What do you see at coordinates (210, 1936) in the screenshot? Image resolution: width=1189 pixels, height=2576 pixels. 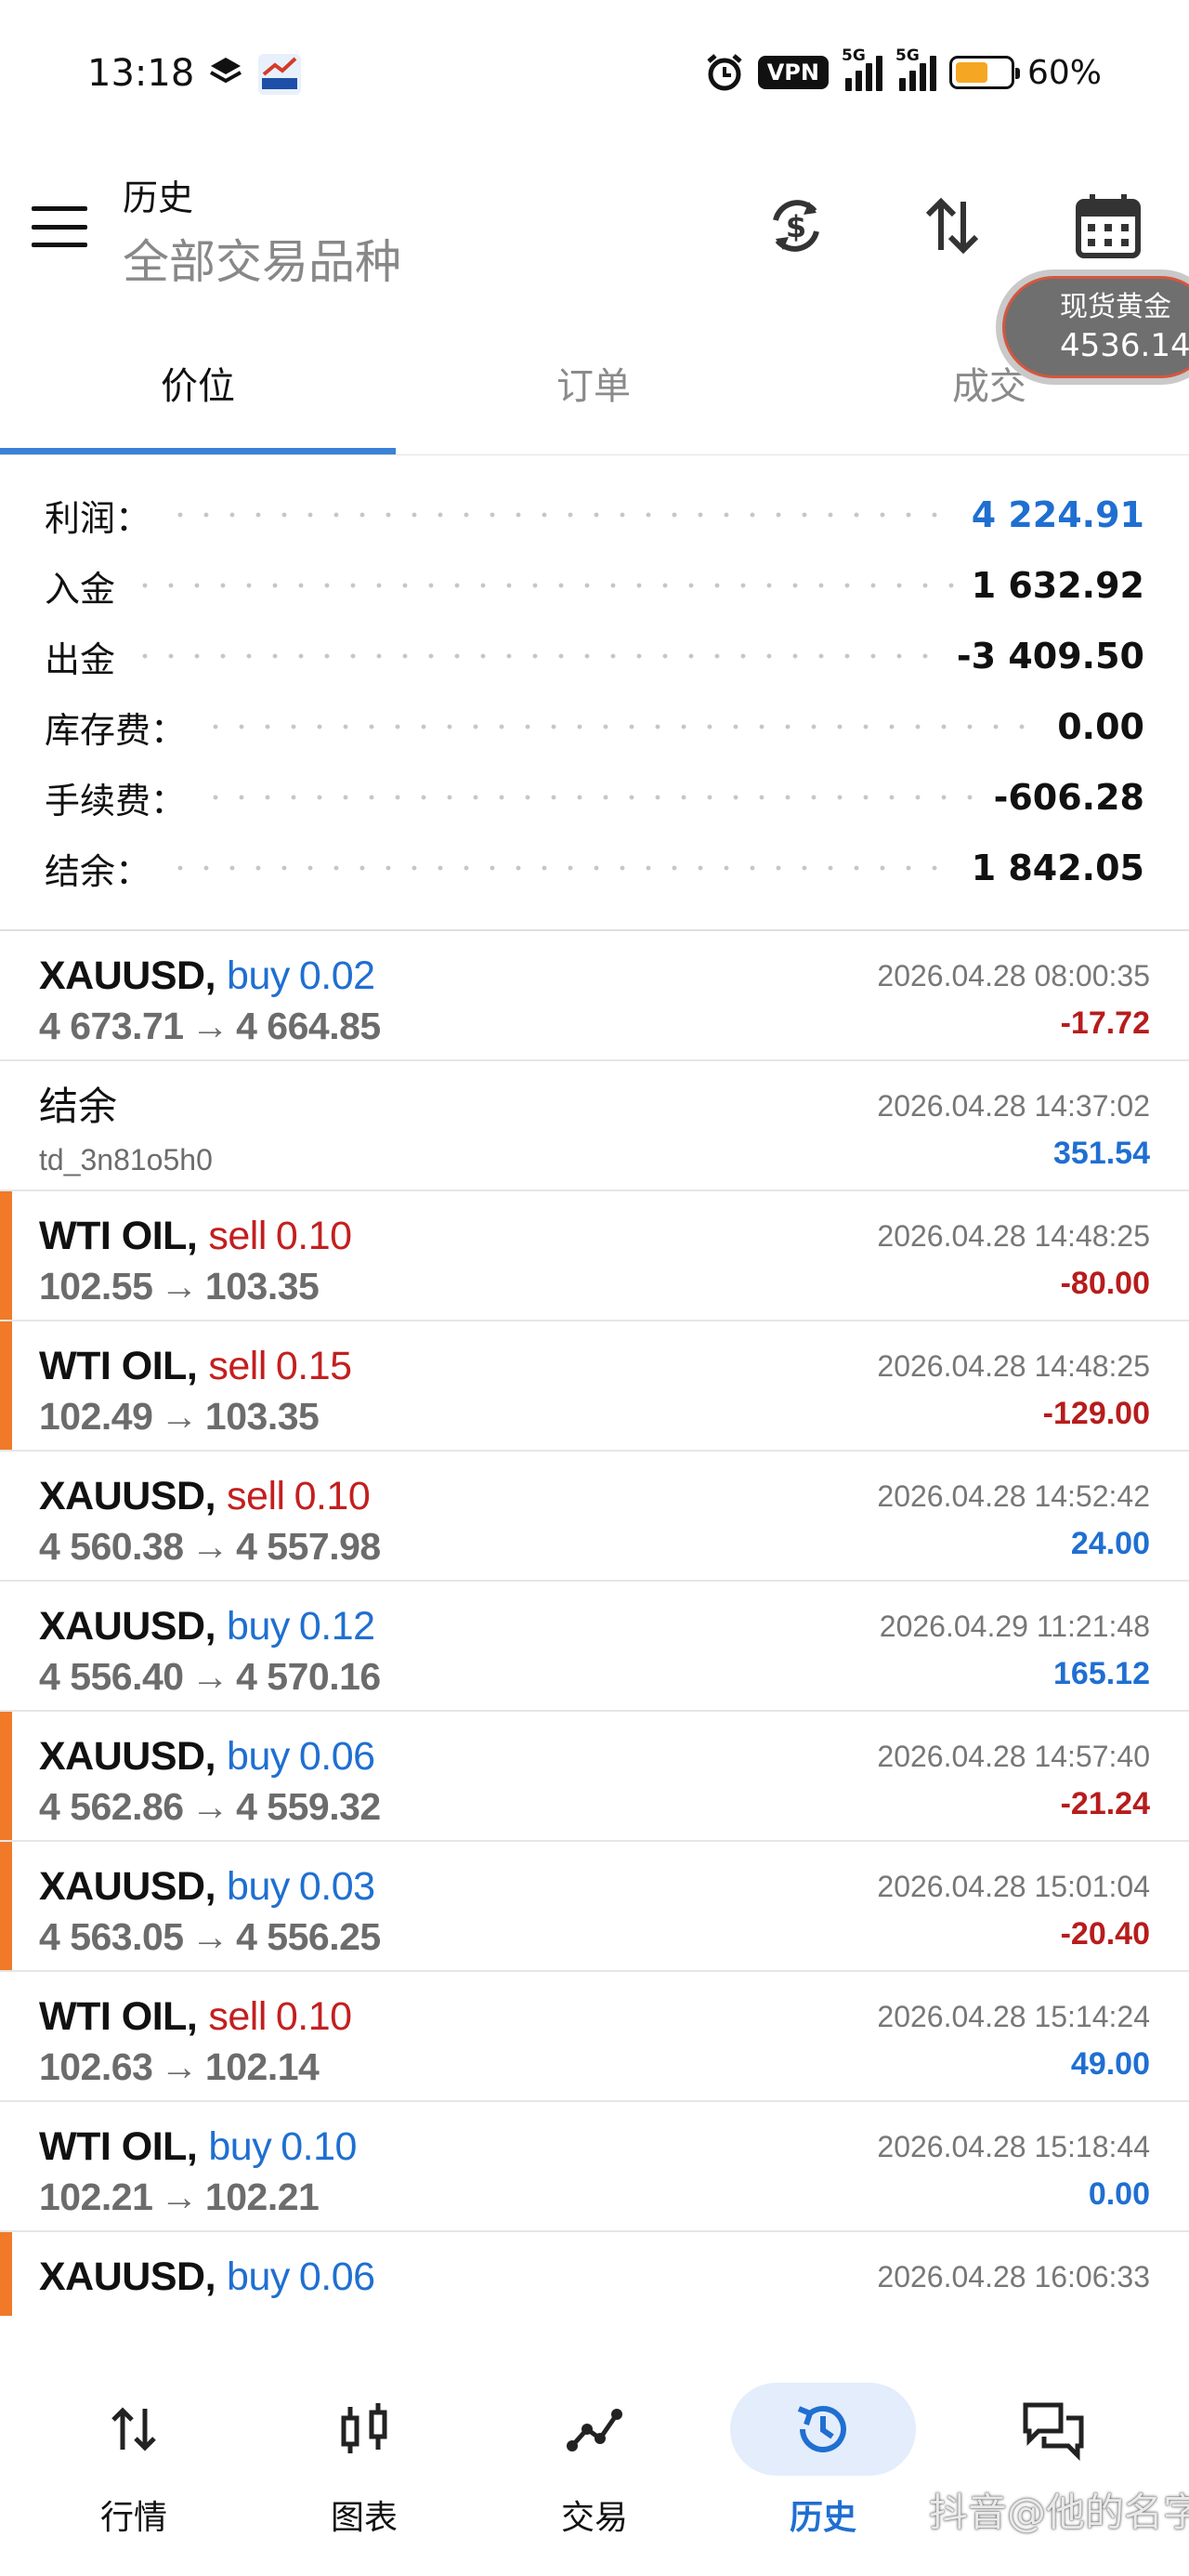 I see `deal-prices: 4 563.05 → 4 556.25` at bounding box center [210, 1936].